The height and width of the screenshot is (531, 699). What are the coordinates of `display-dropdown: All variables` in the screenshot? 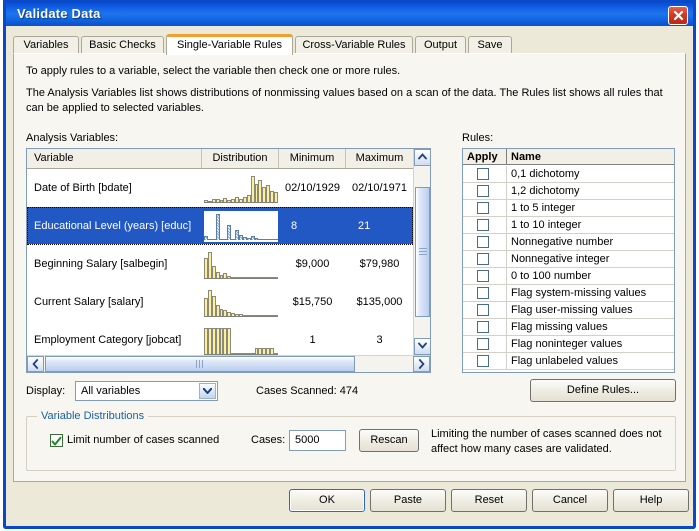 It's located at (146, 391).